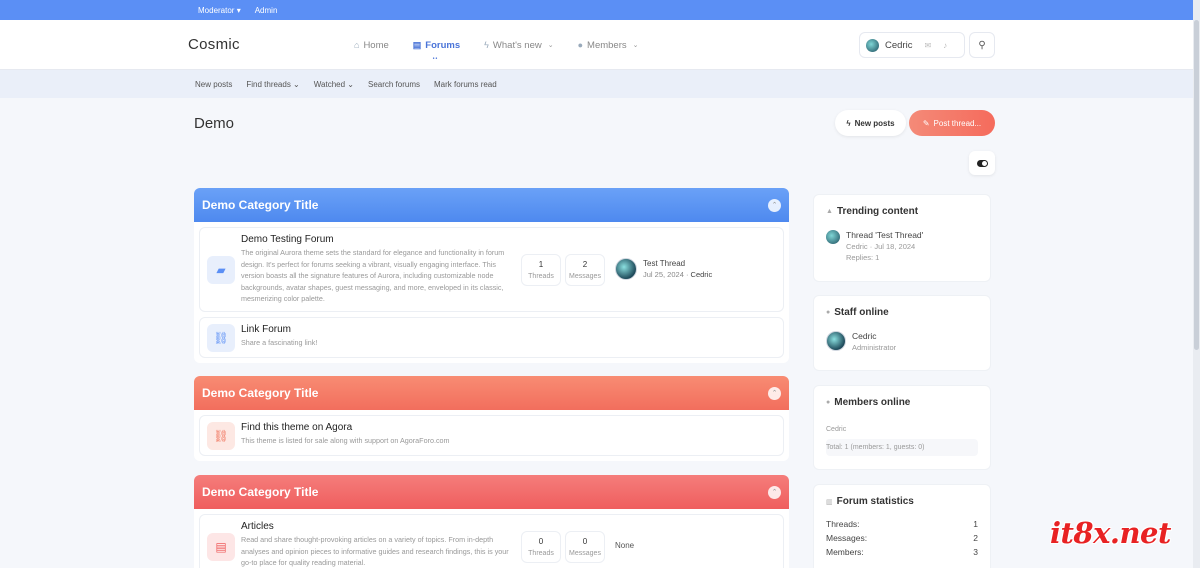  Describe the element at coordinates (541, 270) in the screenshot. I see `threads-stat: 1 Threads` at that location.